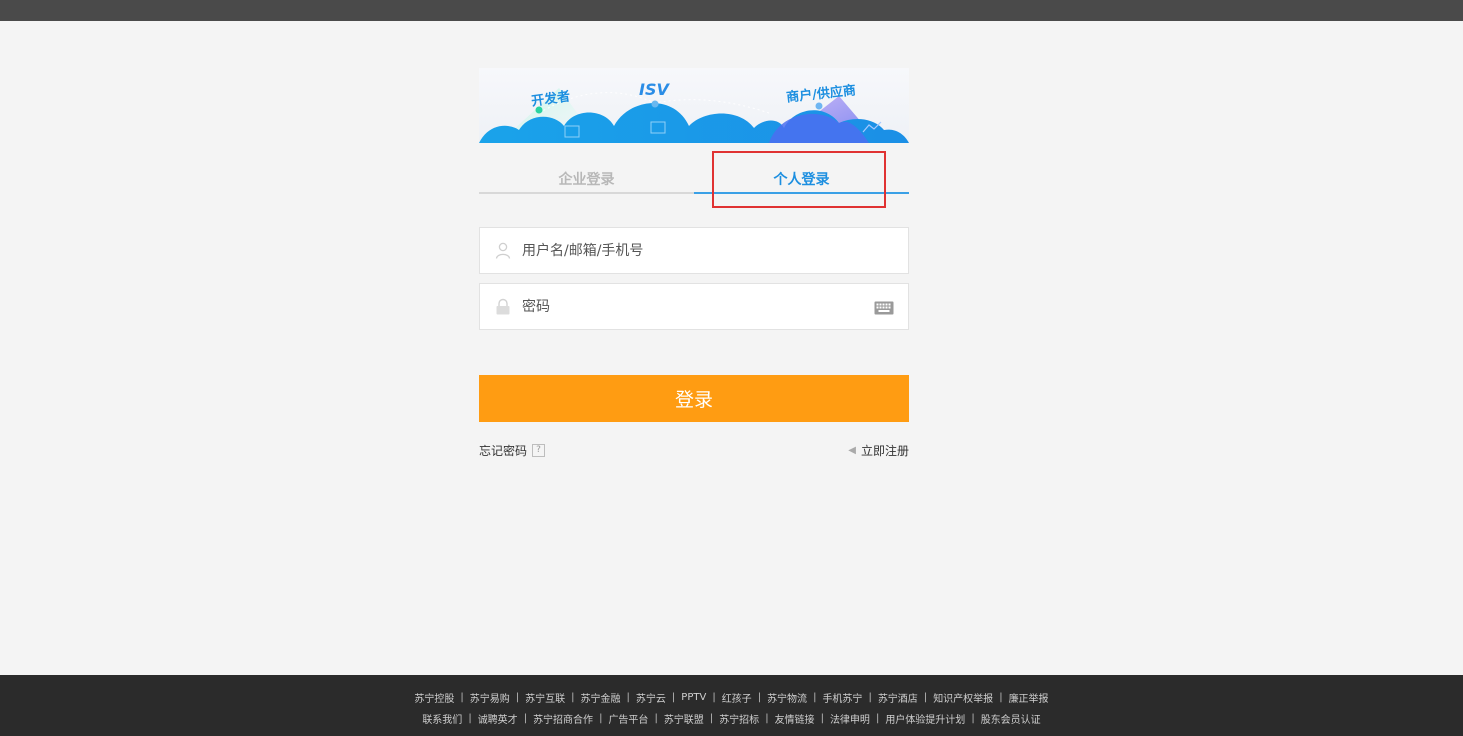 This screenshot has height=736, width=1463. What do you see at coordinates (787, 697) in the screenshot?
I see `footer-link: 苏宁物流` at bounding box center [787, 697].